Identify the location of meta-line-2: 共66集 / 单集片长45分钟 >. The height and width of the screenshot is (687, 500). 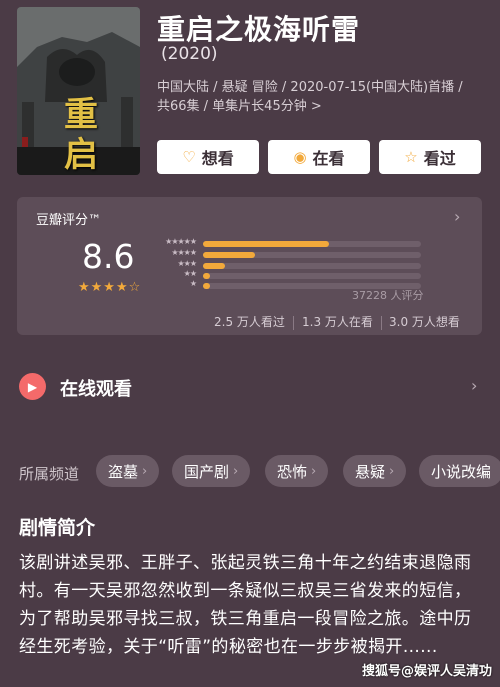
(239, 106).